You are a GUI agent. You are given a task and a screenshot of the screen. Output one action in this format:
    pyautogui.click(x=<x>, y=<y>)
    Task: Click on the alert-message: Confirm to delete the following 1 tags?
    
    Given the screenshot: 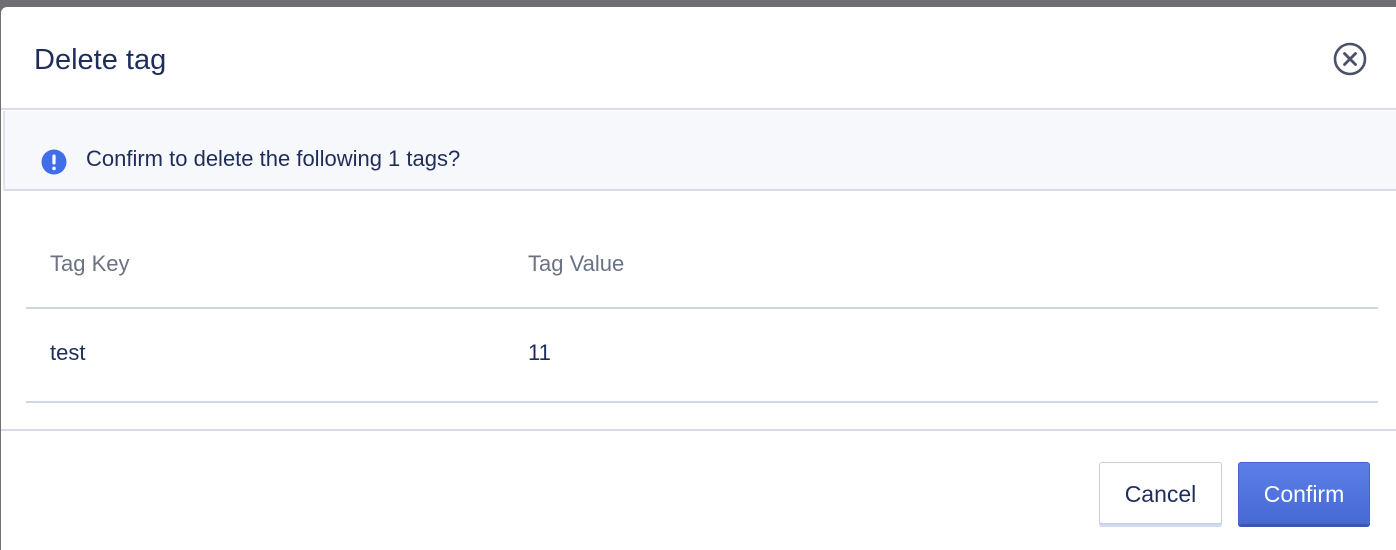 What is the action you would take?
    pyautogui.click(x=273, y=158)
    